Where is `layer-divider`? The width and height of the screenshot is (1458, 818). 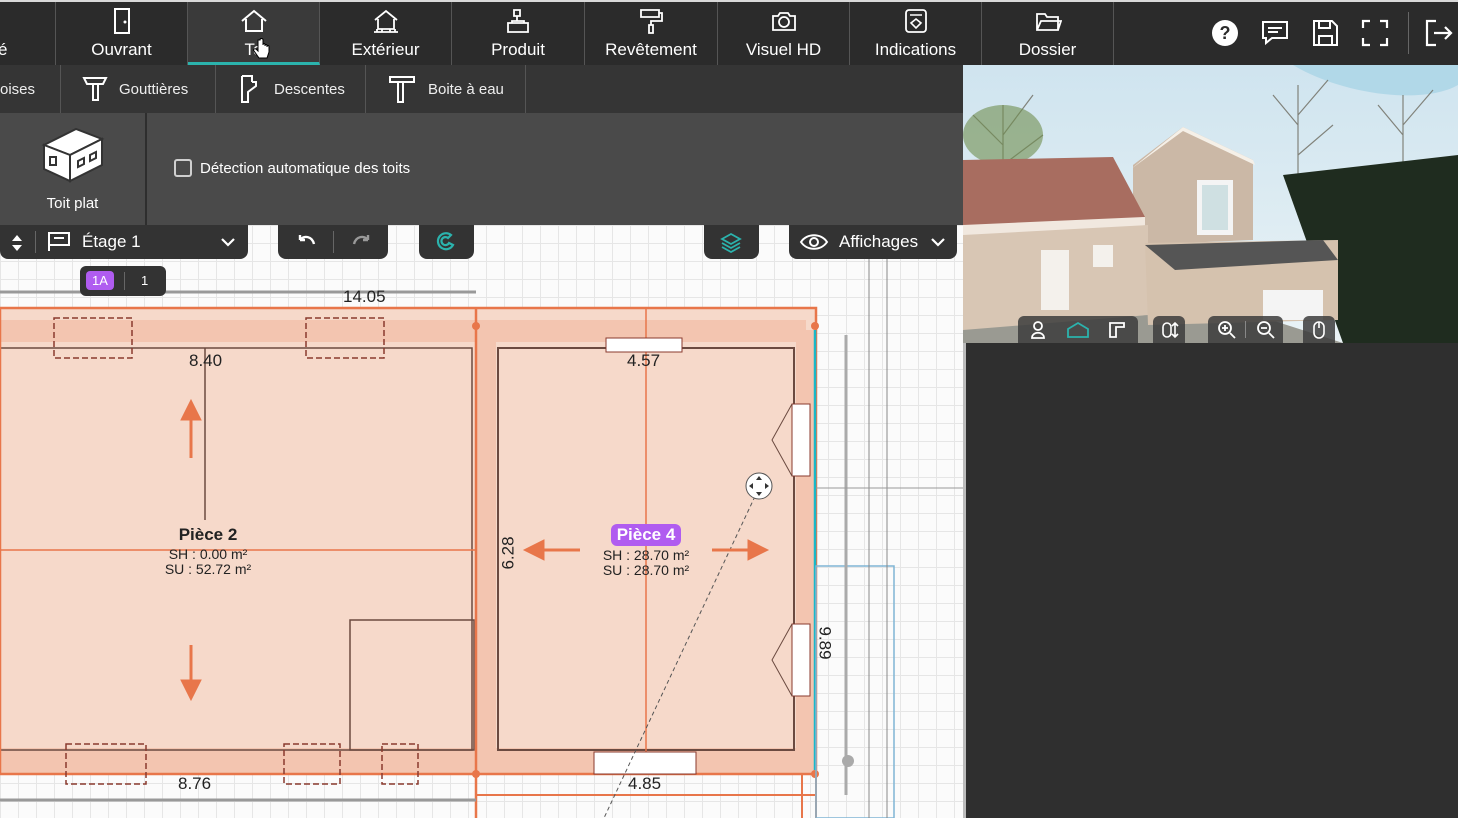 layer-divider is located at coordinates (124, 281).